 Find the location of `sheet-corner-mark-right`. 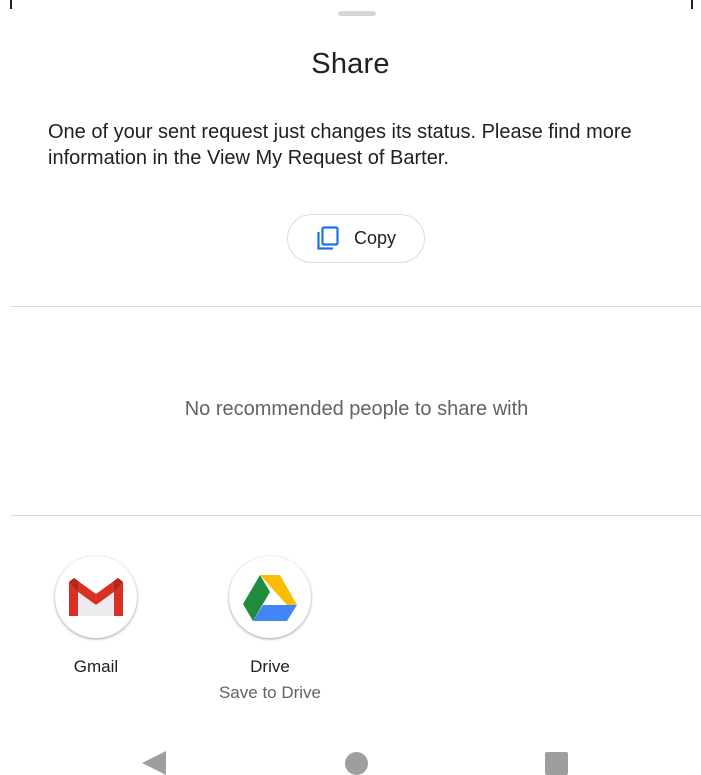

sheet-corner-mark-right is located at coordinates (692, 4).